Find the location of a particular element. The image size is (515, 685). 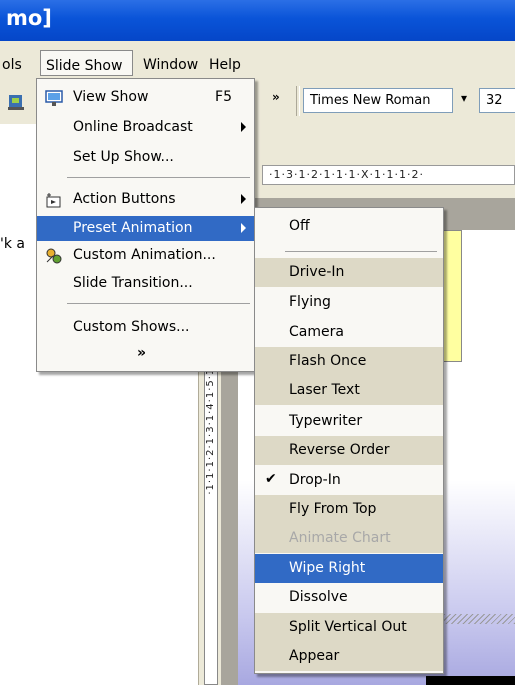

menu-item-off: Off is located at coordinates (349, 226).